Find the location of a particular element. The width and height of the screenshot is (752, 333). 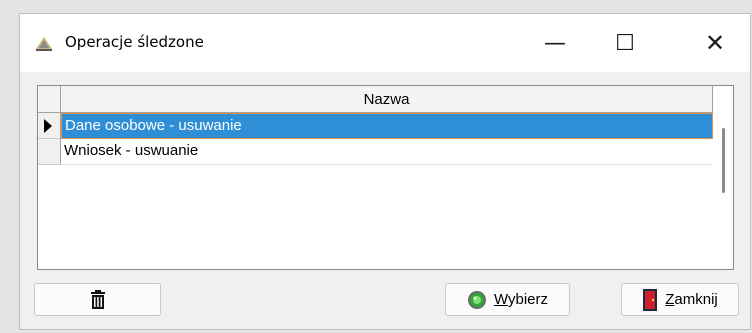

delete-button is located at coordinates (97, 299).